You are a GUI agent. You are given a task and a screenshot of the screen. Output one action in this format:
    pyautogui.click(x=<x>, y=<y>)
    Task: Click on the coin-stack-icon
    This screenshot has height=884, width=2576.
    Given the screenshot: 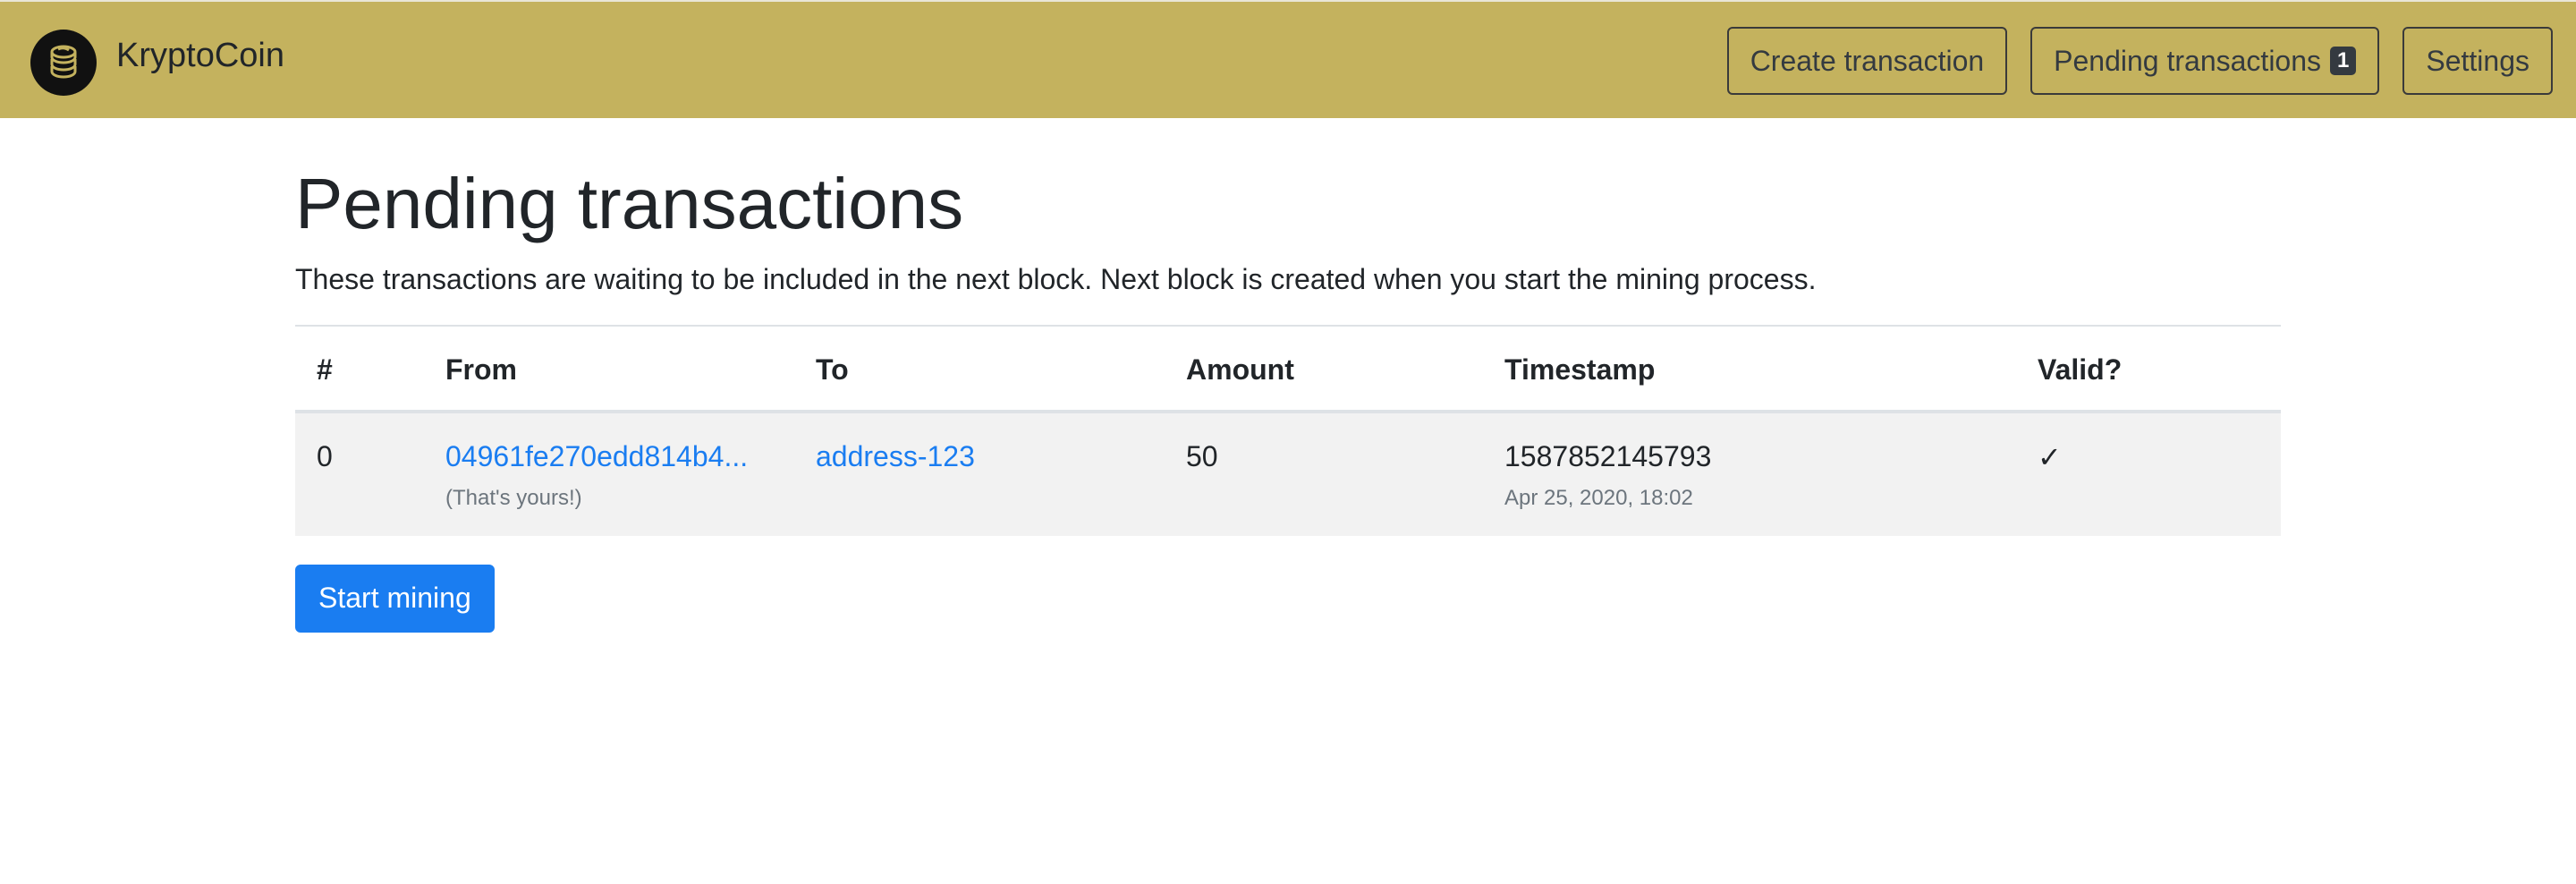 What is the action you would take?
    pyautogui.click(x=63, y=63)
    